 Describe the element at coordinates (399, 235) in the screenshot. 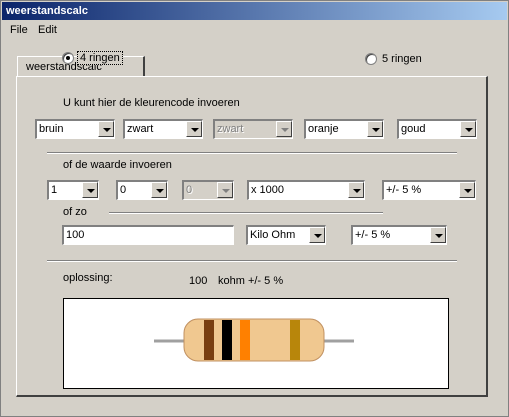

I see `direct-tolerance-select: +/- 5 %` at that location.